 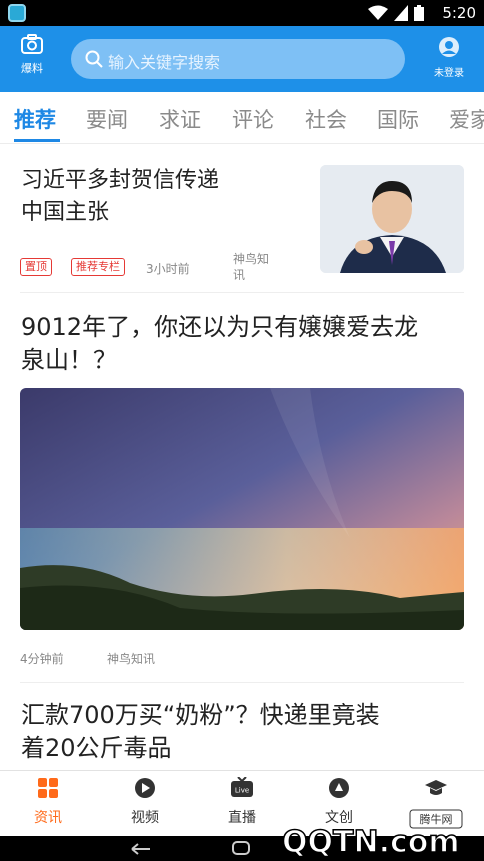 I want to click on news-time: 3小时前, so click(x=168, y=269).